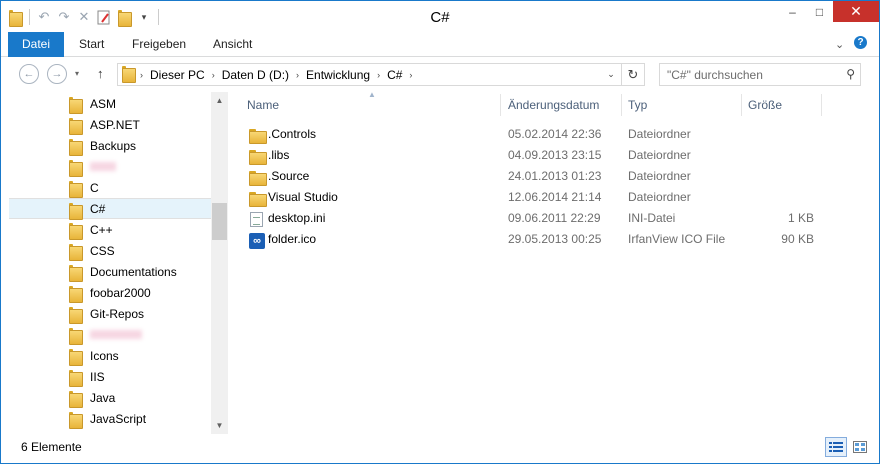 The width and height of the screenshot is (880, 464). What do you see at coordinates (110, 187) in the screenshot?
I see `nav-item-c: C` at bounding box center [110, 187].